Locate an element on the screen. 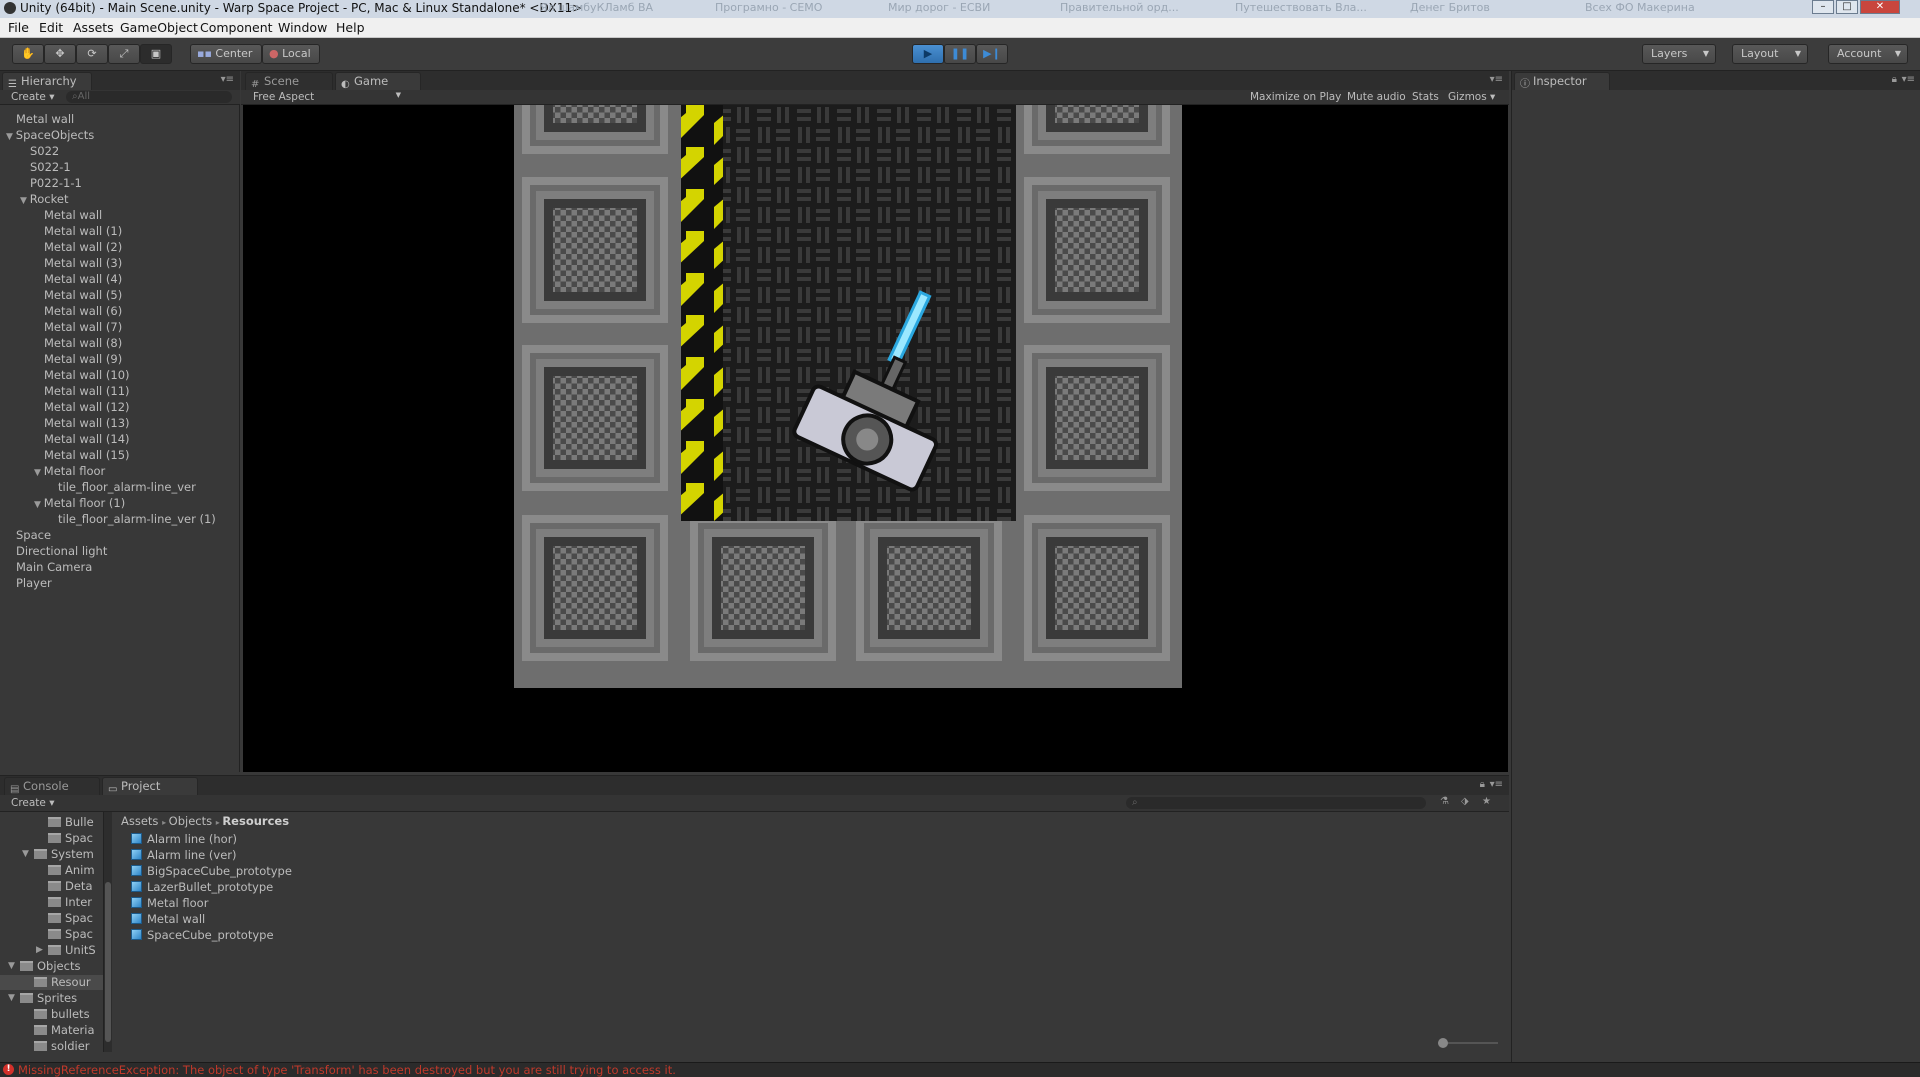  project-folder-item: Deta is located at coordinates (51, 886).